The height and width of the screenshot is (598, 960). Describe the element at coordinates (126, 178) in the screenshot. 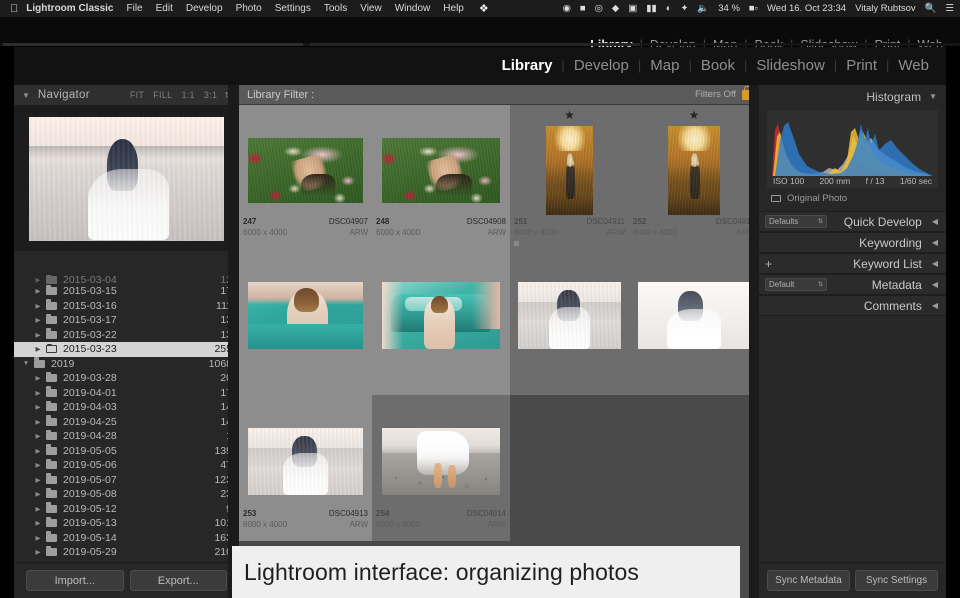

I see `navigator-preview` at that location.